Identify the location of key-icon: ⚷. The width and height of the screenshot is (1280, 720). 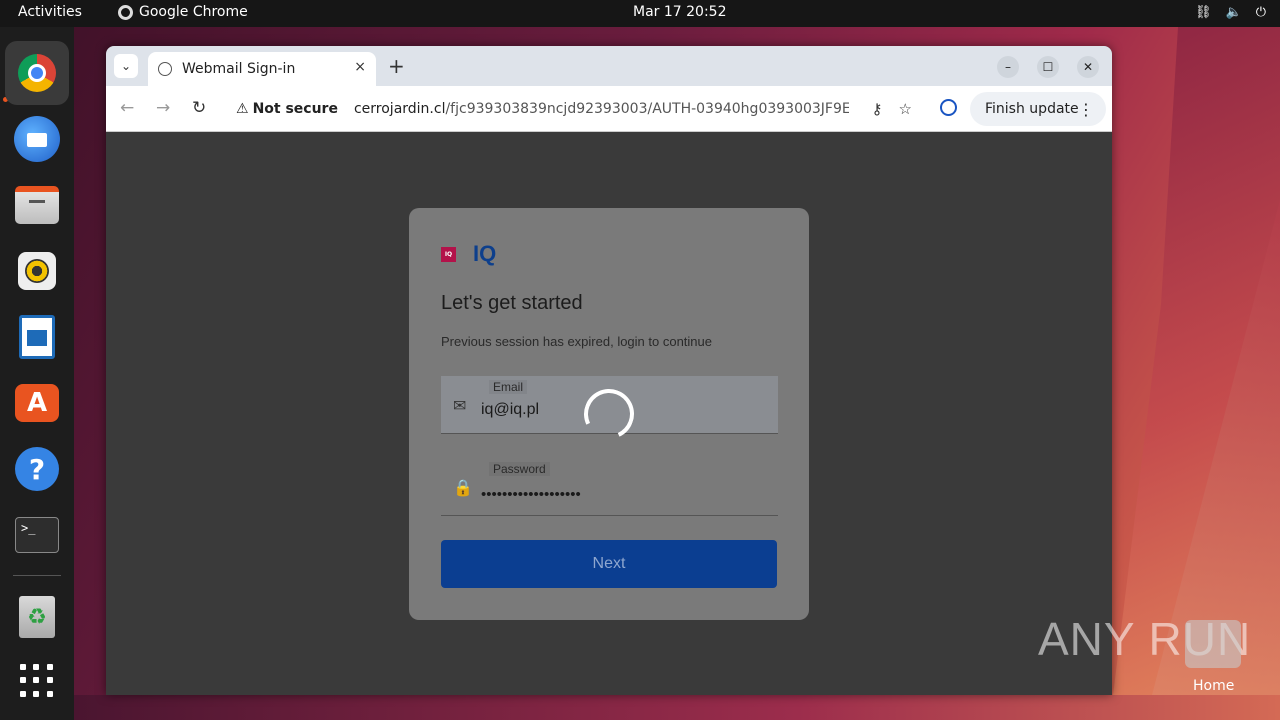
(877, 109).